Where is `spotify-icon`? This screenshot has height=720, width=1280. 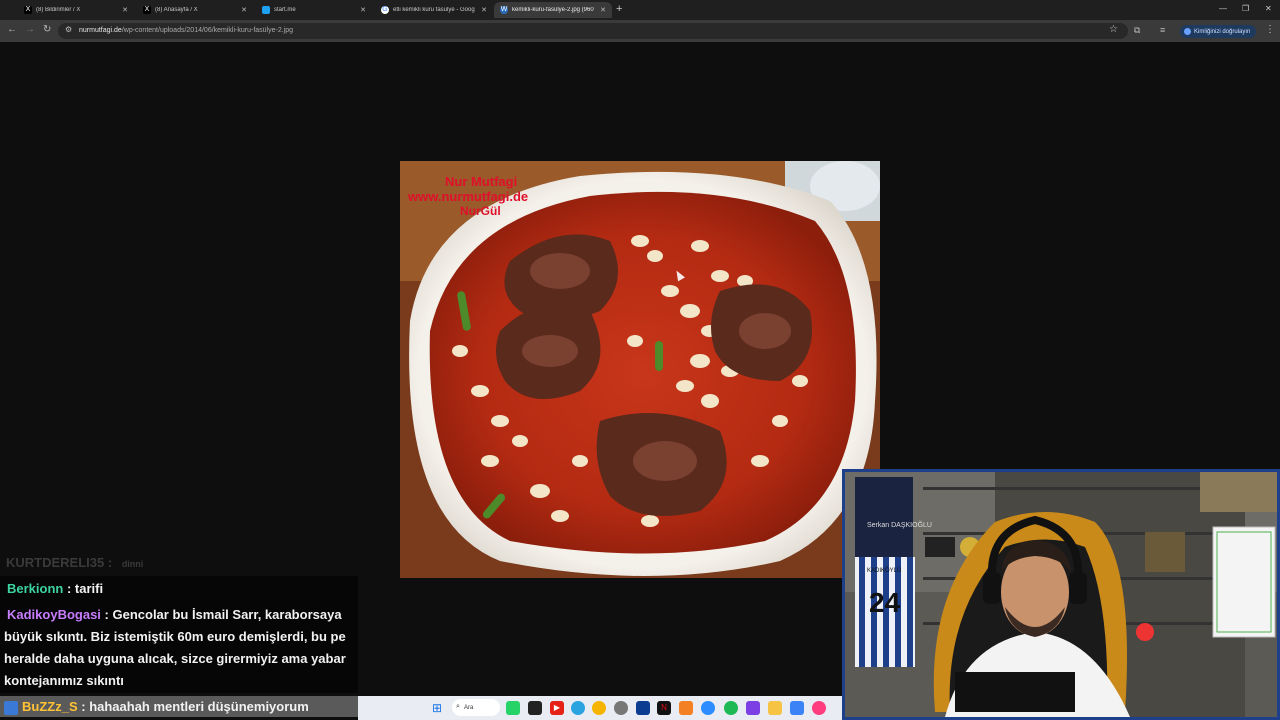 spotify-icon is located at coordinates (731, 708).